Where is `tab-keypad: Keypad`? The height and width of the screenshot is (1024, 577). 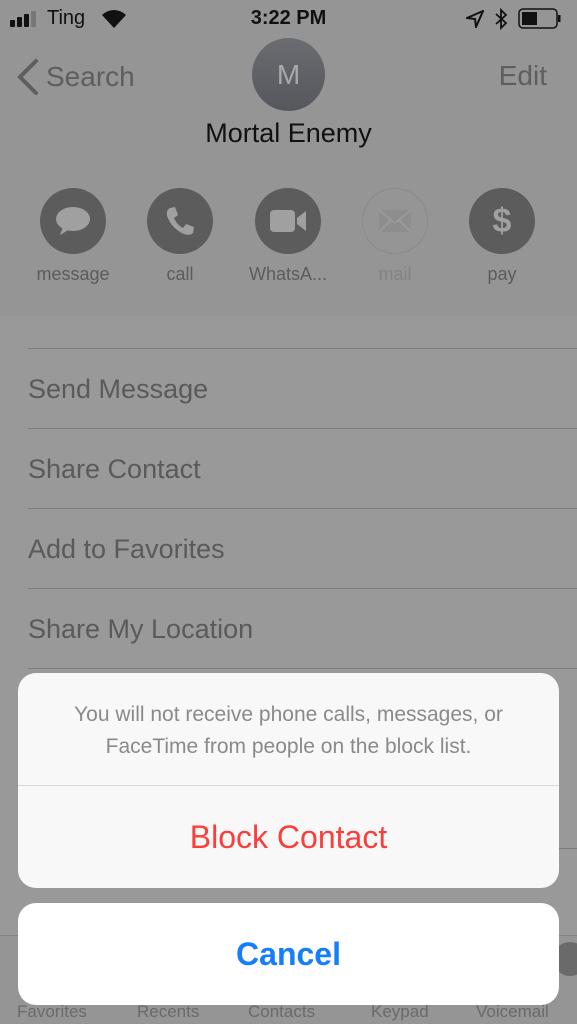
tab-keypad: Keypad is located at coordinates (400, 1012).